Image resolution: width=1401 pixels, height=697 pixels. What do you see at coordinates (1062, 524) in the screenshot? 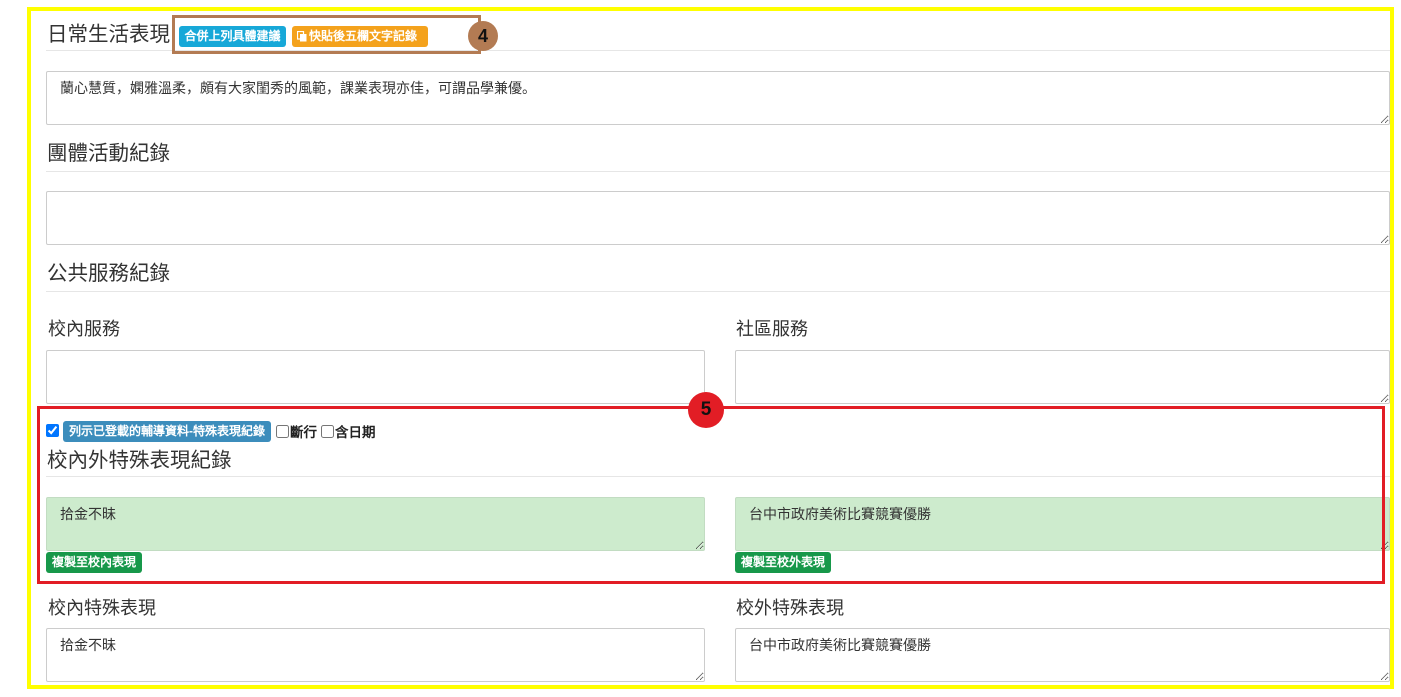
I see `counsel-outside-textarea: 台中市政府美術比賽競賽優勝` at bounding box center [1062, 524].